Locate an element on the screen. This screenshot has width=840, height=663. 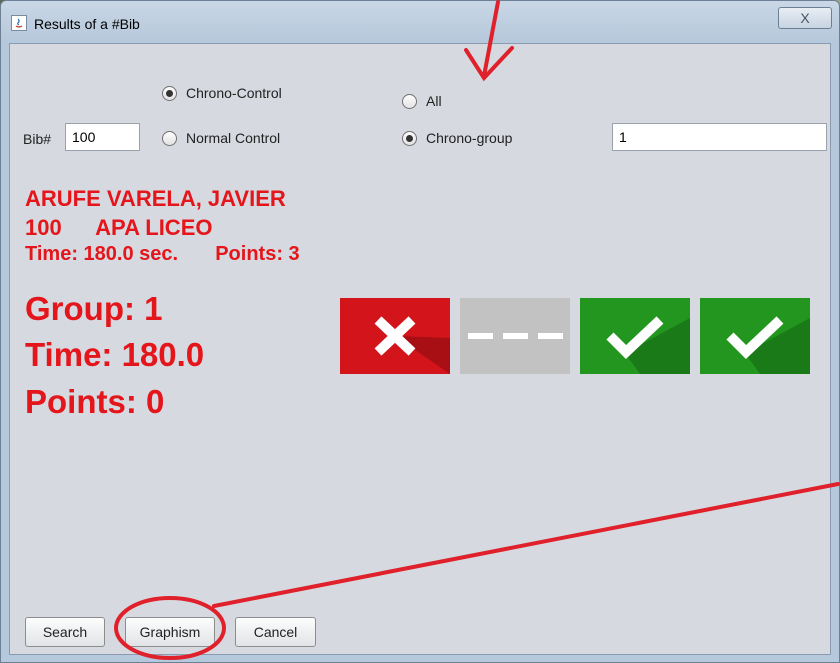
close-button: X is located at coordinates (805, 18).